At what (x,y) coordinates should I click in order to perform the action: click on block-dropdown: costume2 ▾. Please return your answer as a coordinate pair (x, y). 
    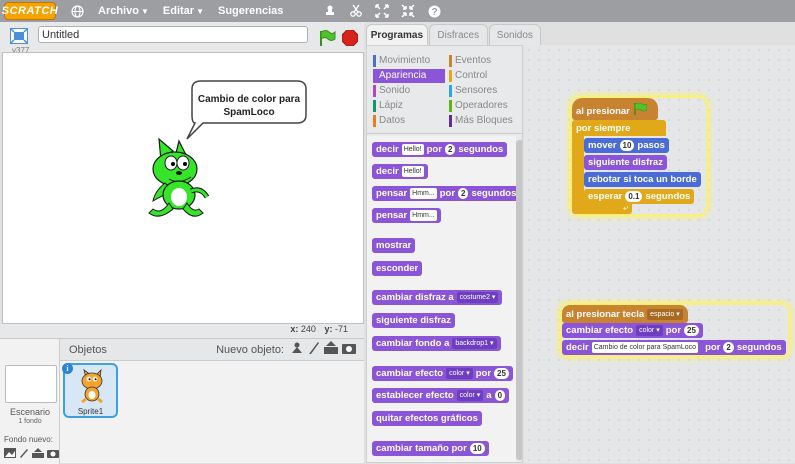
    Looking at the image, I should click on (477, 297).